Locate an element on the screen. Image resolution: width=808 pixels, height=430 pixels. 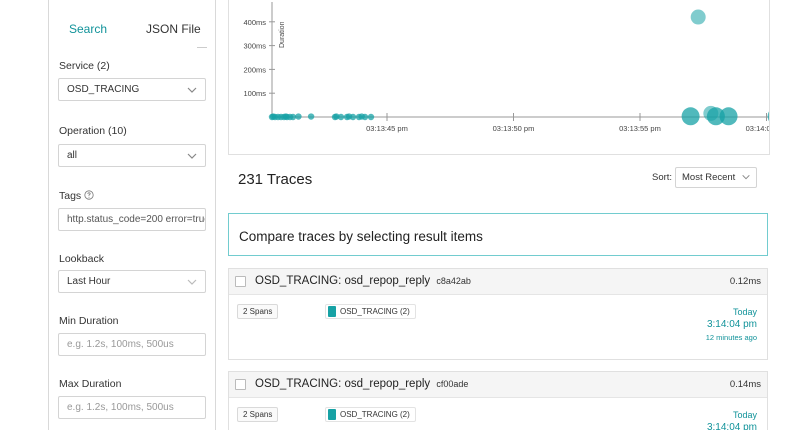
operation-label: Operation (10) is located at coordinates (93, 131).